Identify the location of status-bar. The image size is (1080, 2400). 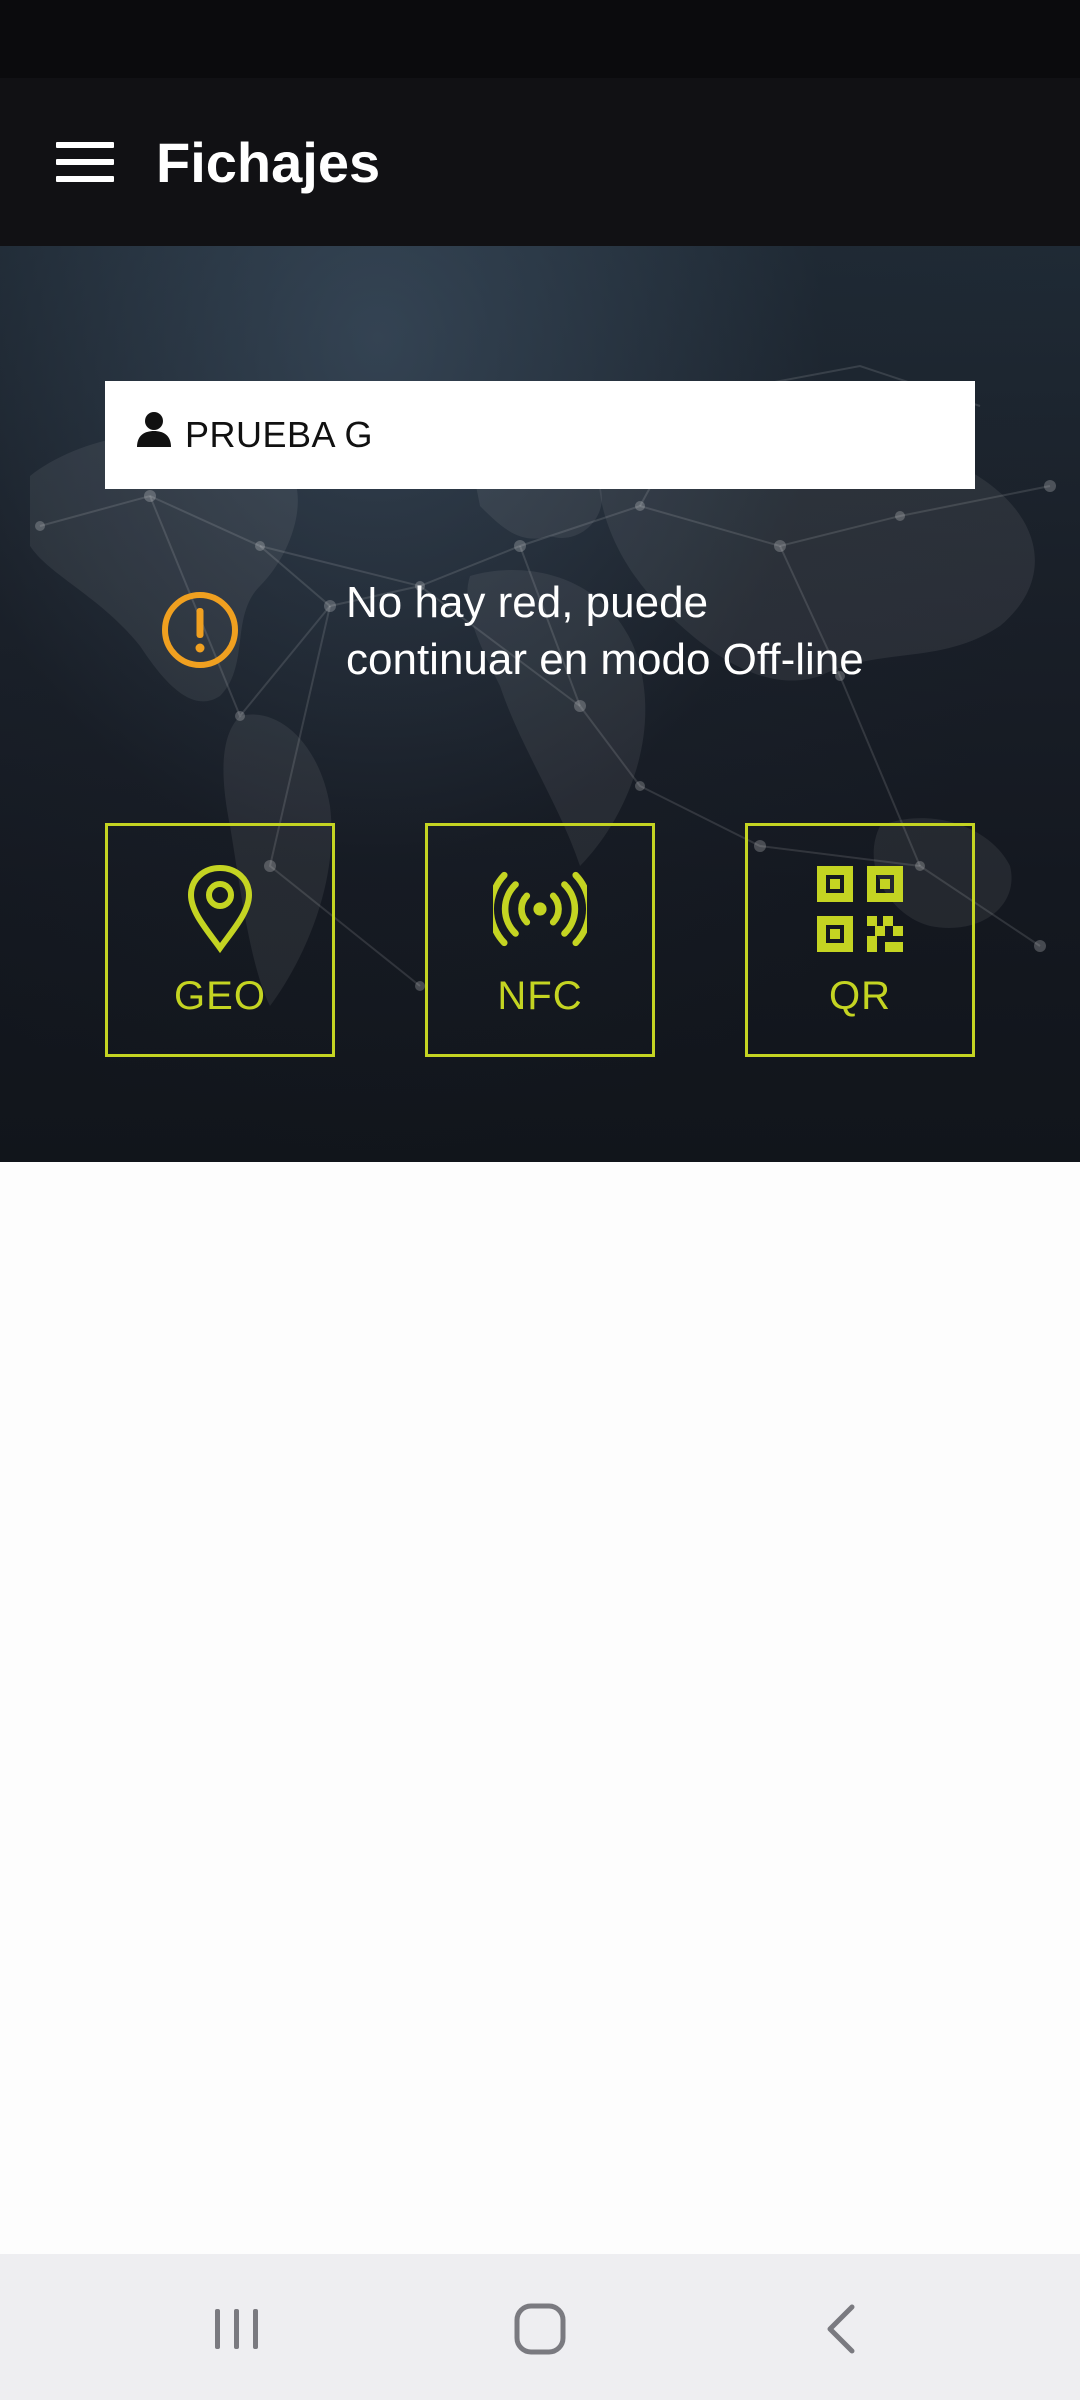
(540, 39).